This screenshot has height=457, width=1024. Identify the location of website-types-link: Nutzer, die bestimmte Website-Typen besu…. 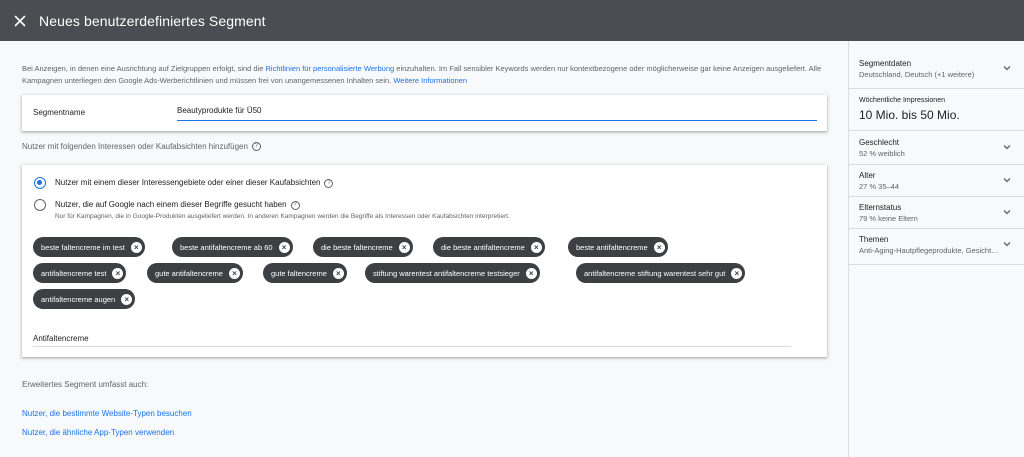
(107, 413).